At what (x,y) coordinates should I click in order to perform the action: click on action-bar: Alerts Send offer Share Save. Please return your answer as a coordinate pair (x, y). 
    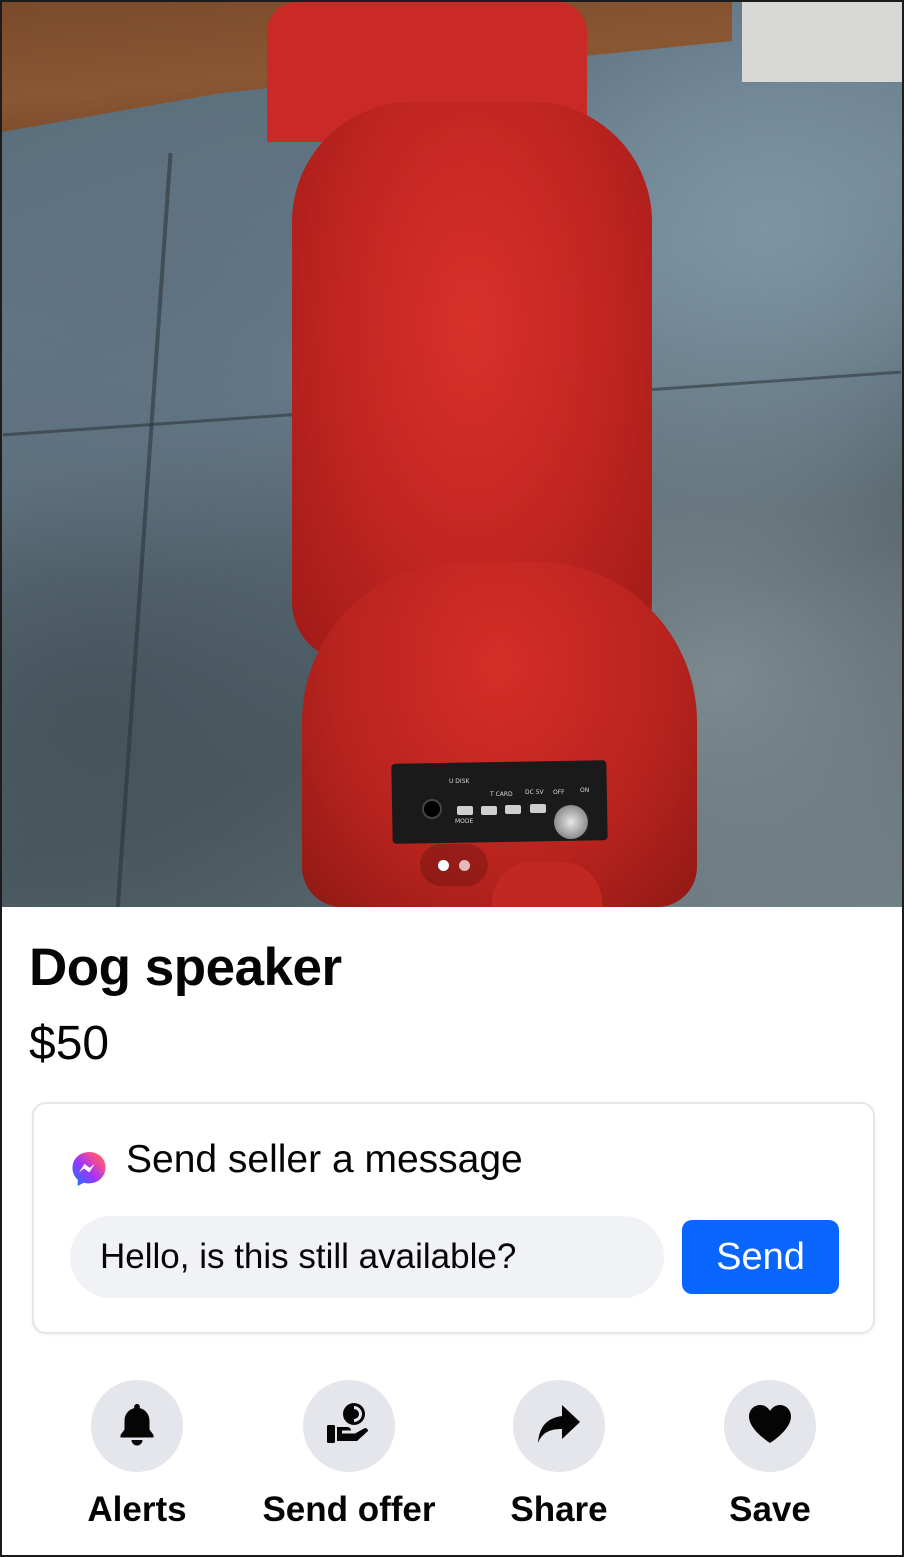
    Looking at the image, I should click on (452, 1460).